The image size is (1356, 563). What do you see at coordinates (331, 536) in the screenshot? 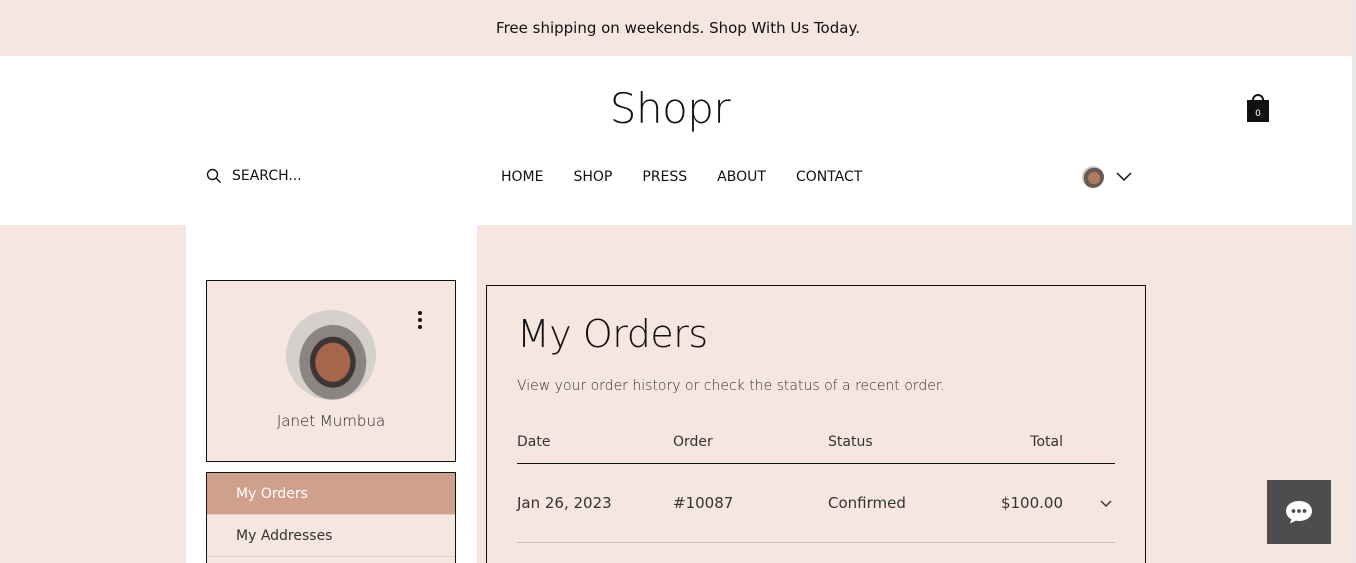
I see `menu-item-my-addresses: My Addresses` at bounding box center [331, 536].